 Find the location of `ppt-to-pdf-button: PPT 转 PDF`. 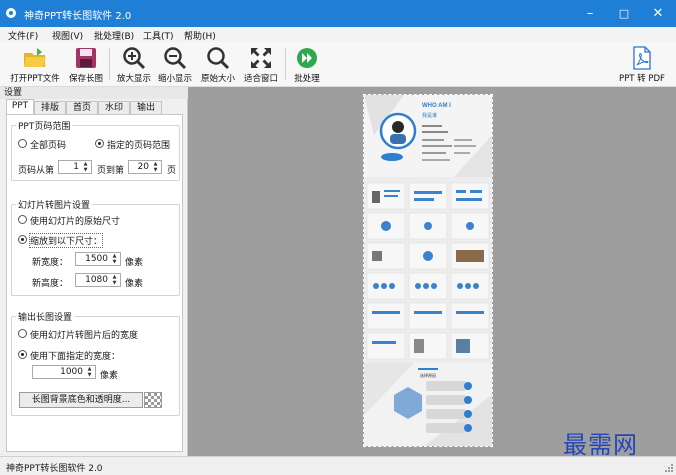

ppt-to-pdf-button: PPT 转 PDF is located at coordinates (642, 65).